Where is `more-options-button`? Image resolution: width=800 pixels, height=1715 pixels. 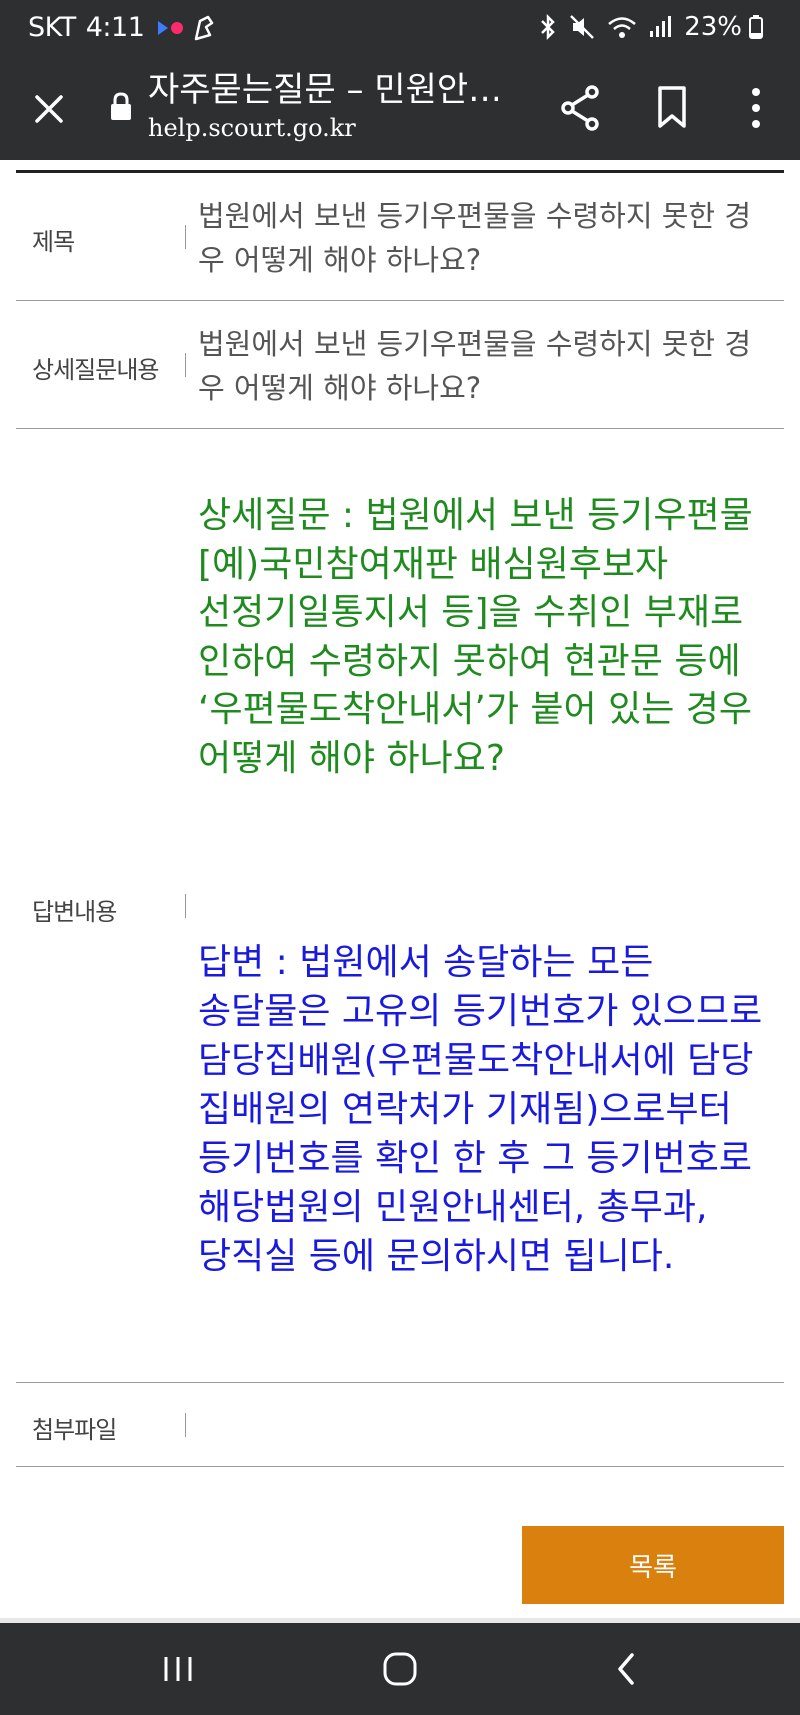 more-options-button is located at coordinates (756, 108).